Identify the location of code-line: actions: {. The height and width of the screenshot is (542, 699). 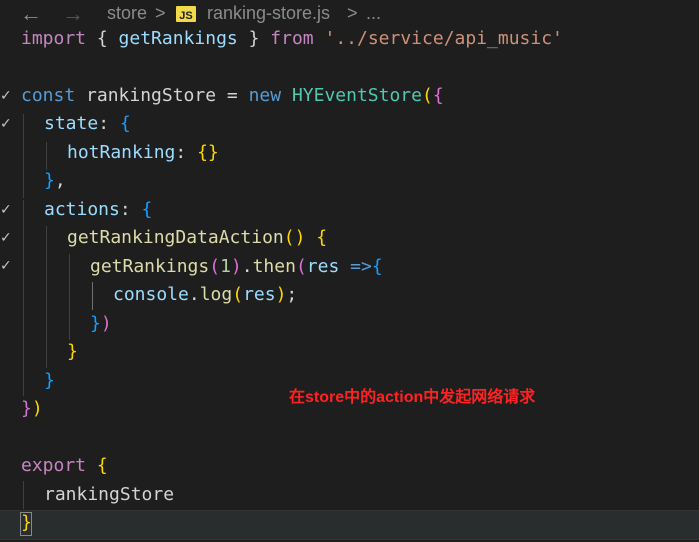
(98, 209).